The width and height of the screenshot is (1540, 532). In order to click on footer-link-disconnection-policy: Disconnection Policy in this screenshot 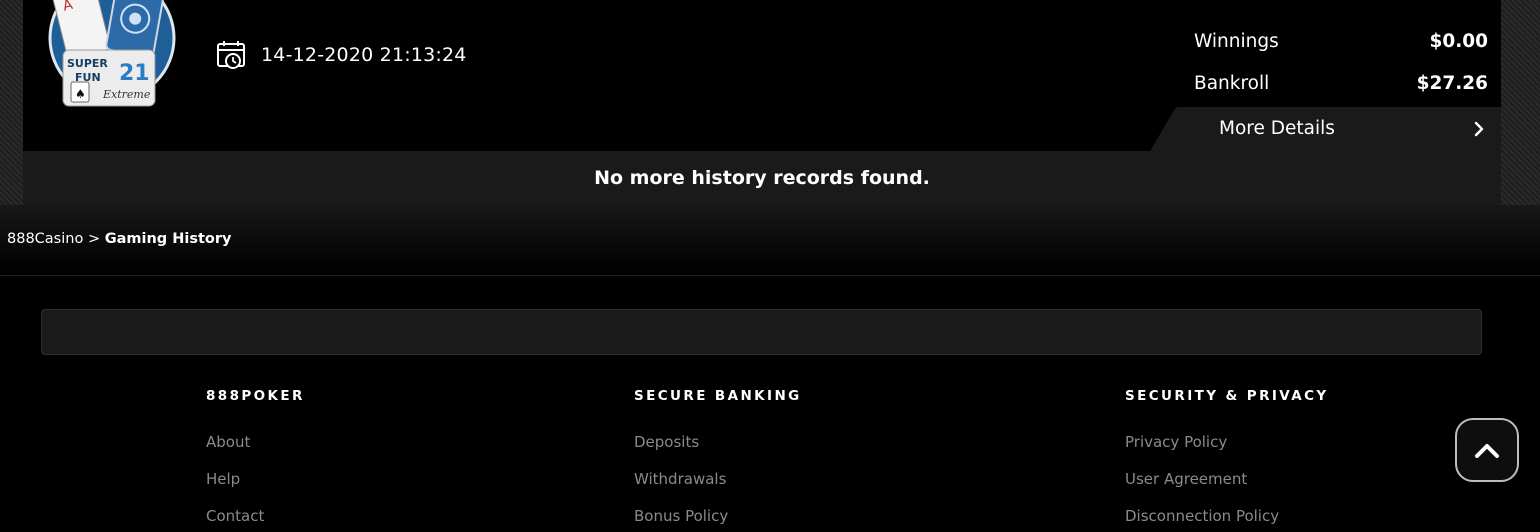, I will do `click(1227, 519)`.